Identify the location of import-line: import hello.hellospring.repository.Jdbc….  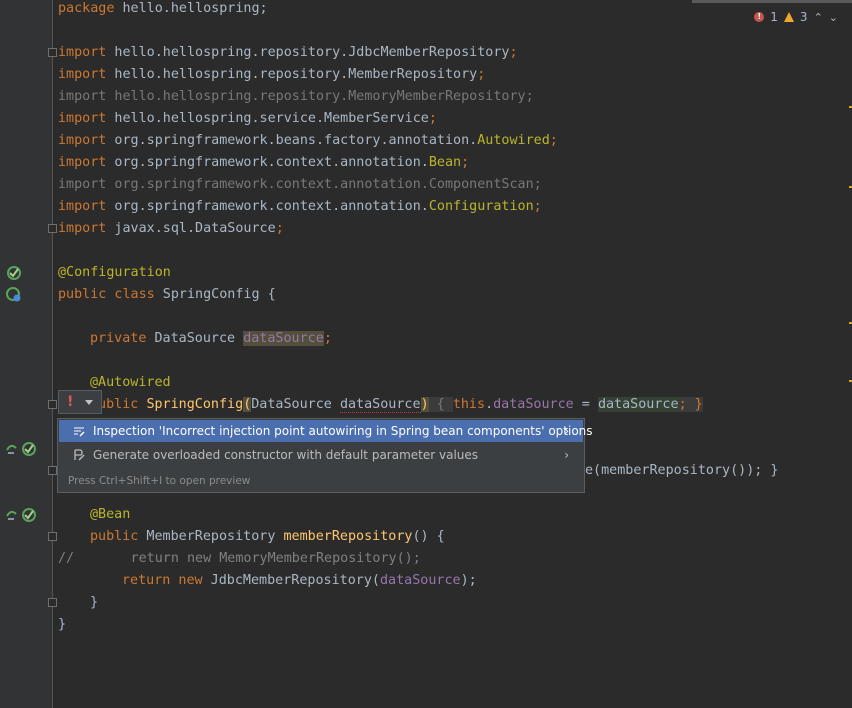
(288, 52).